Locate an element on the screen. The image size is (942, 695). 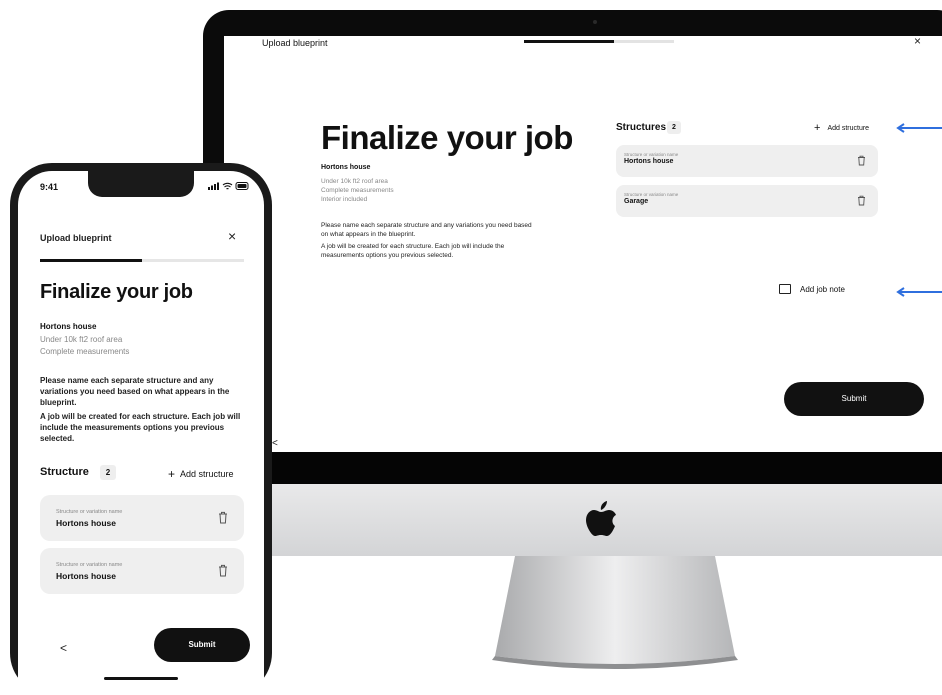
note-icon is located at coordinates (785, 289).